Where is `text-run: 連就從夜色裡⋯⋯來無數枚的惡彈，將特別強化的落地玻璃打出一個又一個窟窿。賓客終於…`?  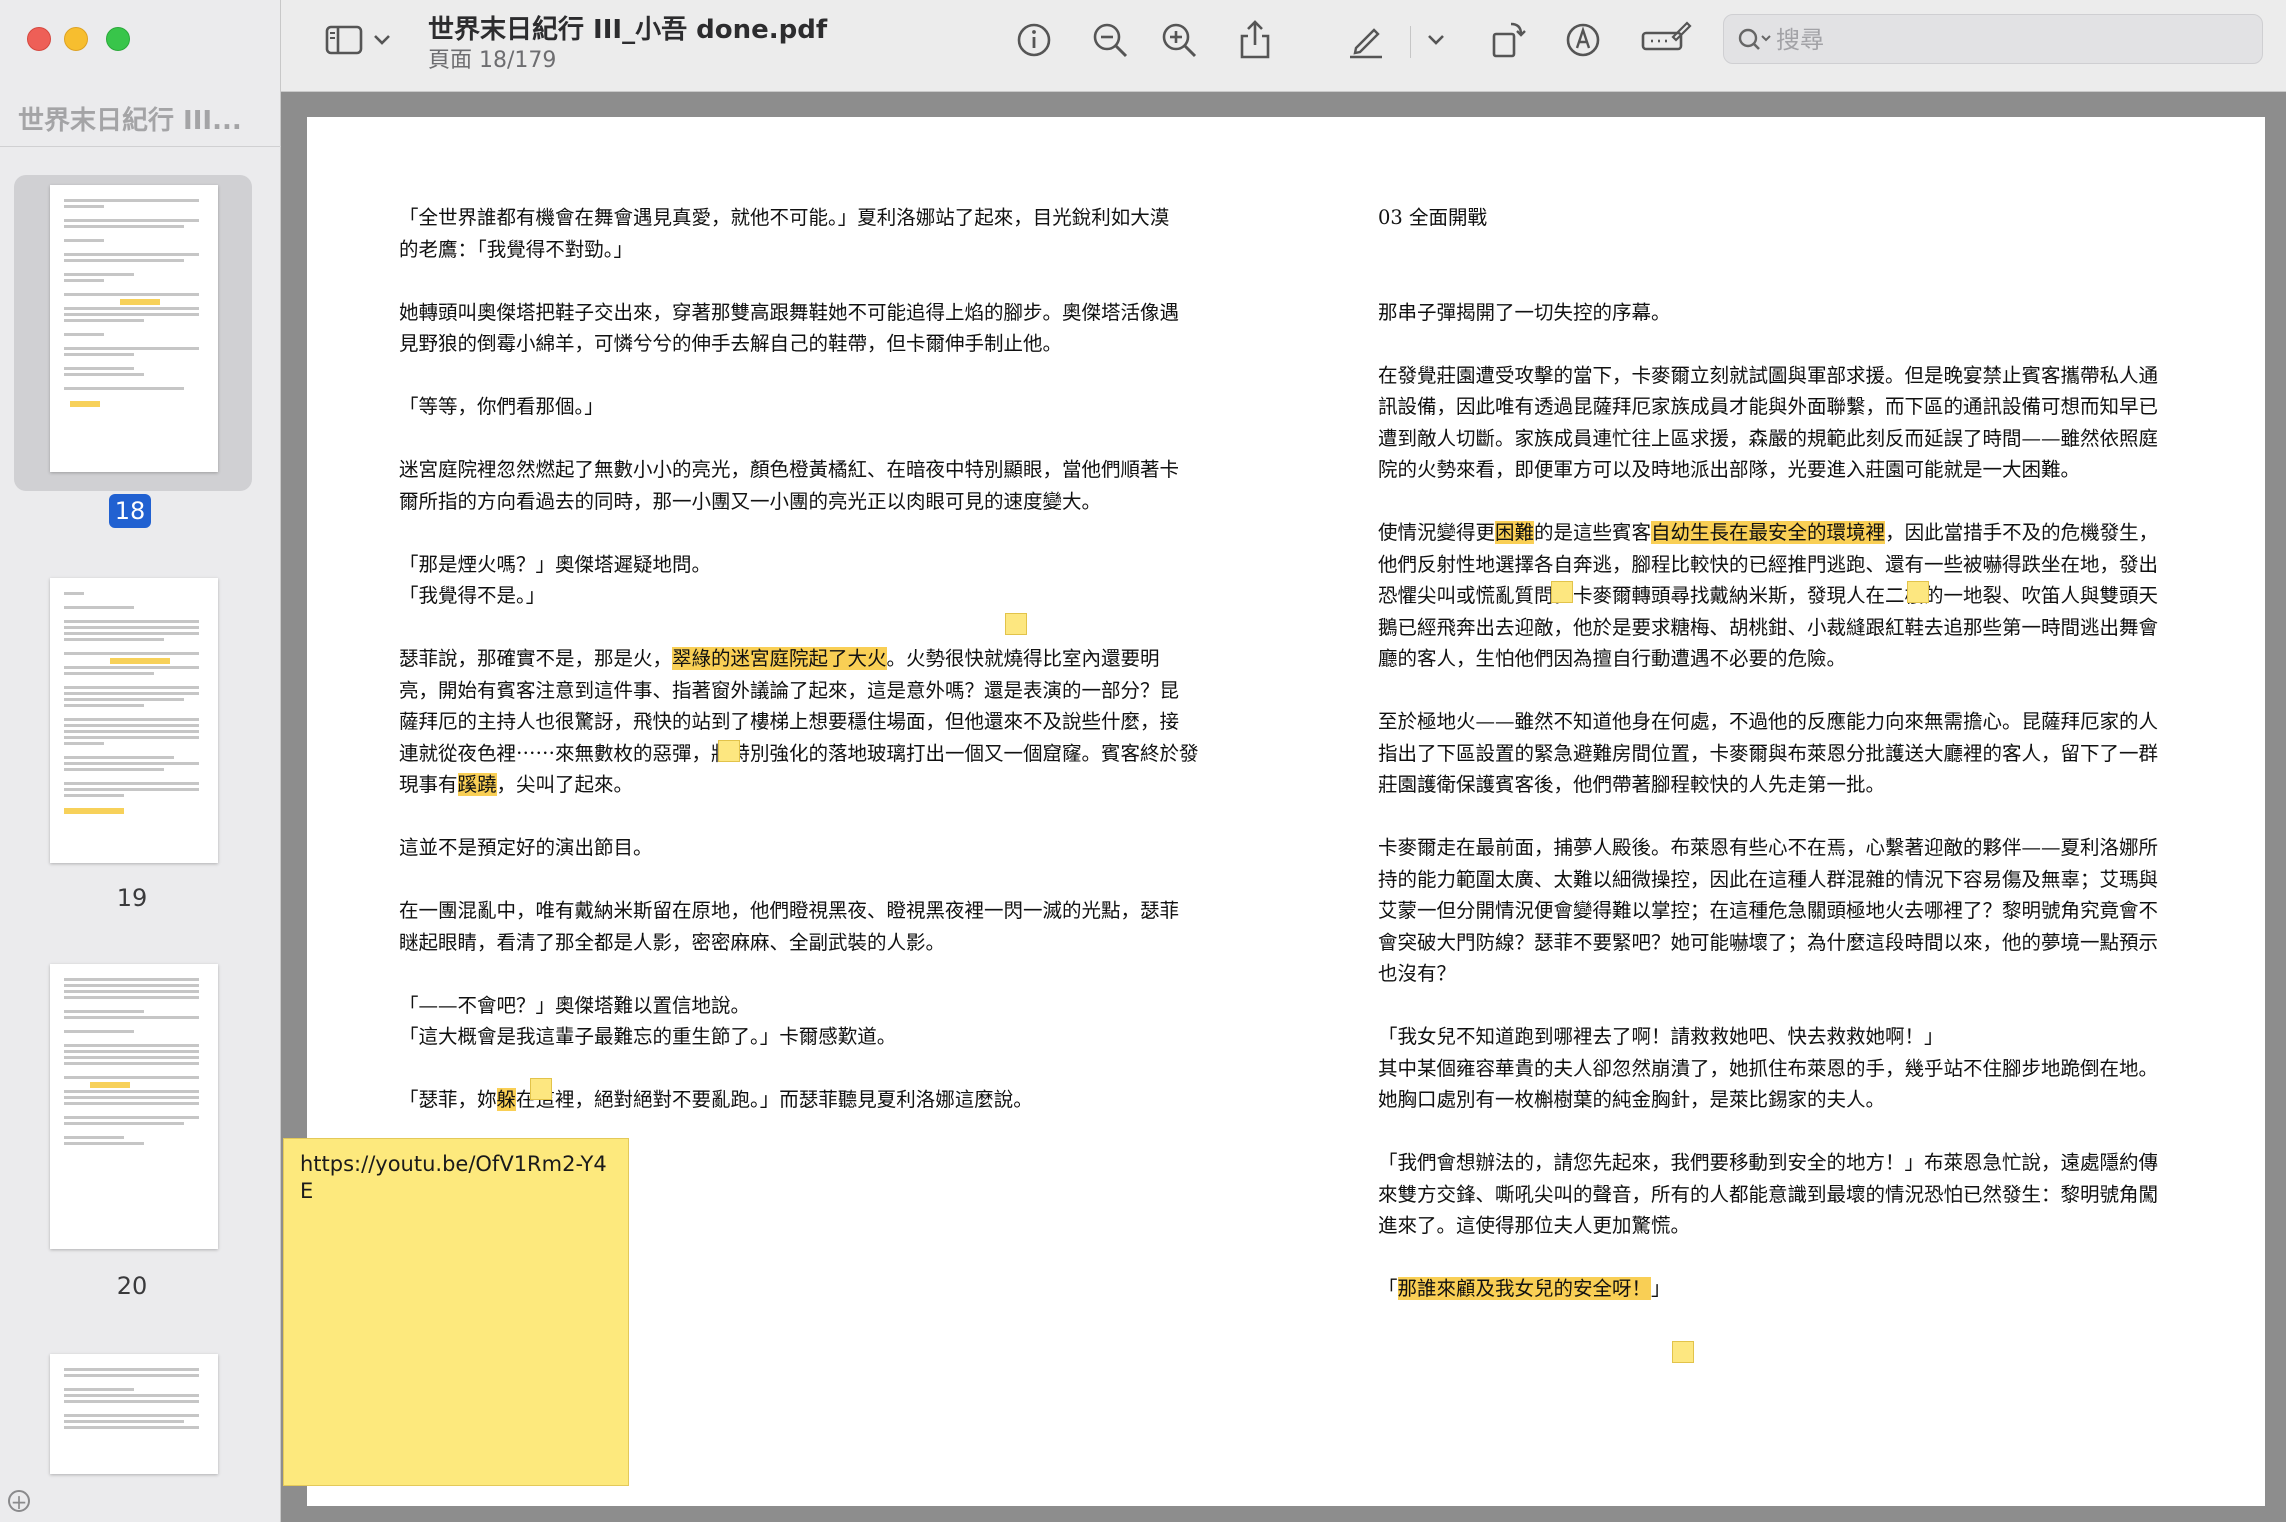 text-run: 連就從夜色裡⋯⋯來無數枚的惡彈，將特別強化的落地玻璃打出一個又一個窟窿。賓客終於… is located at coordinates (799, 753).